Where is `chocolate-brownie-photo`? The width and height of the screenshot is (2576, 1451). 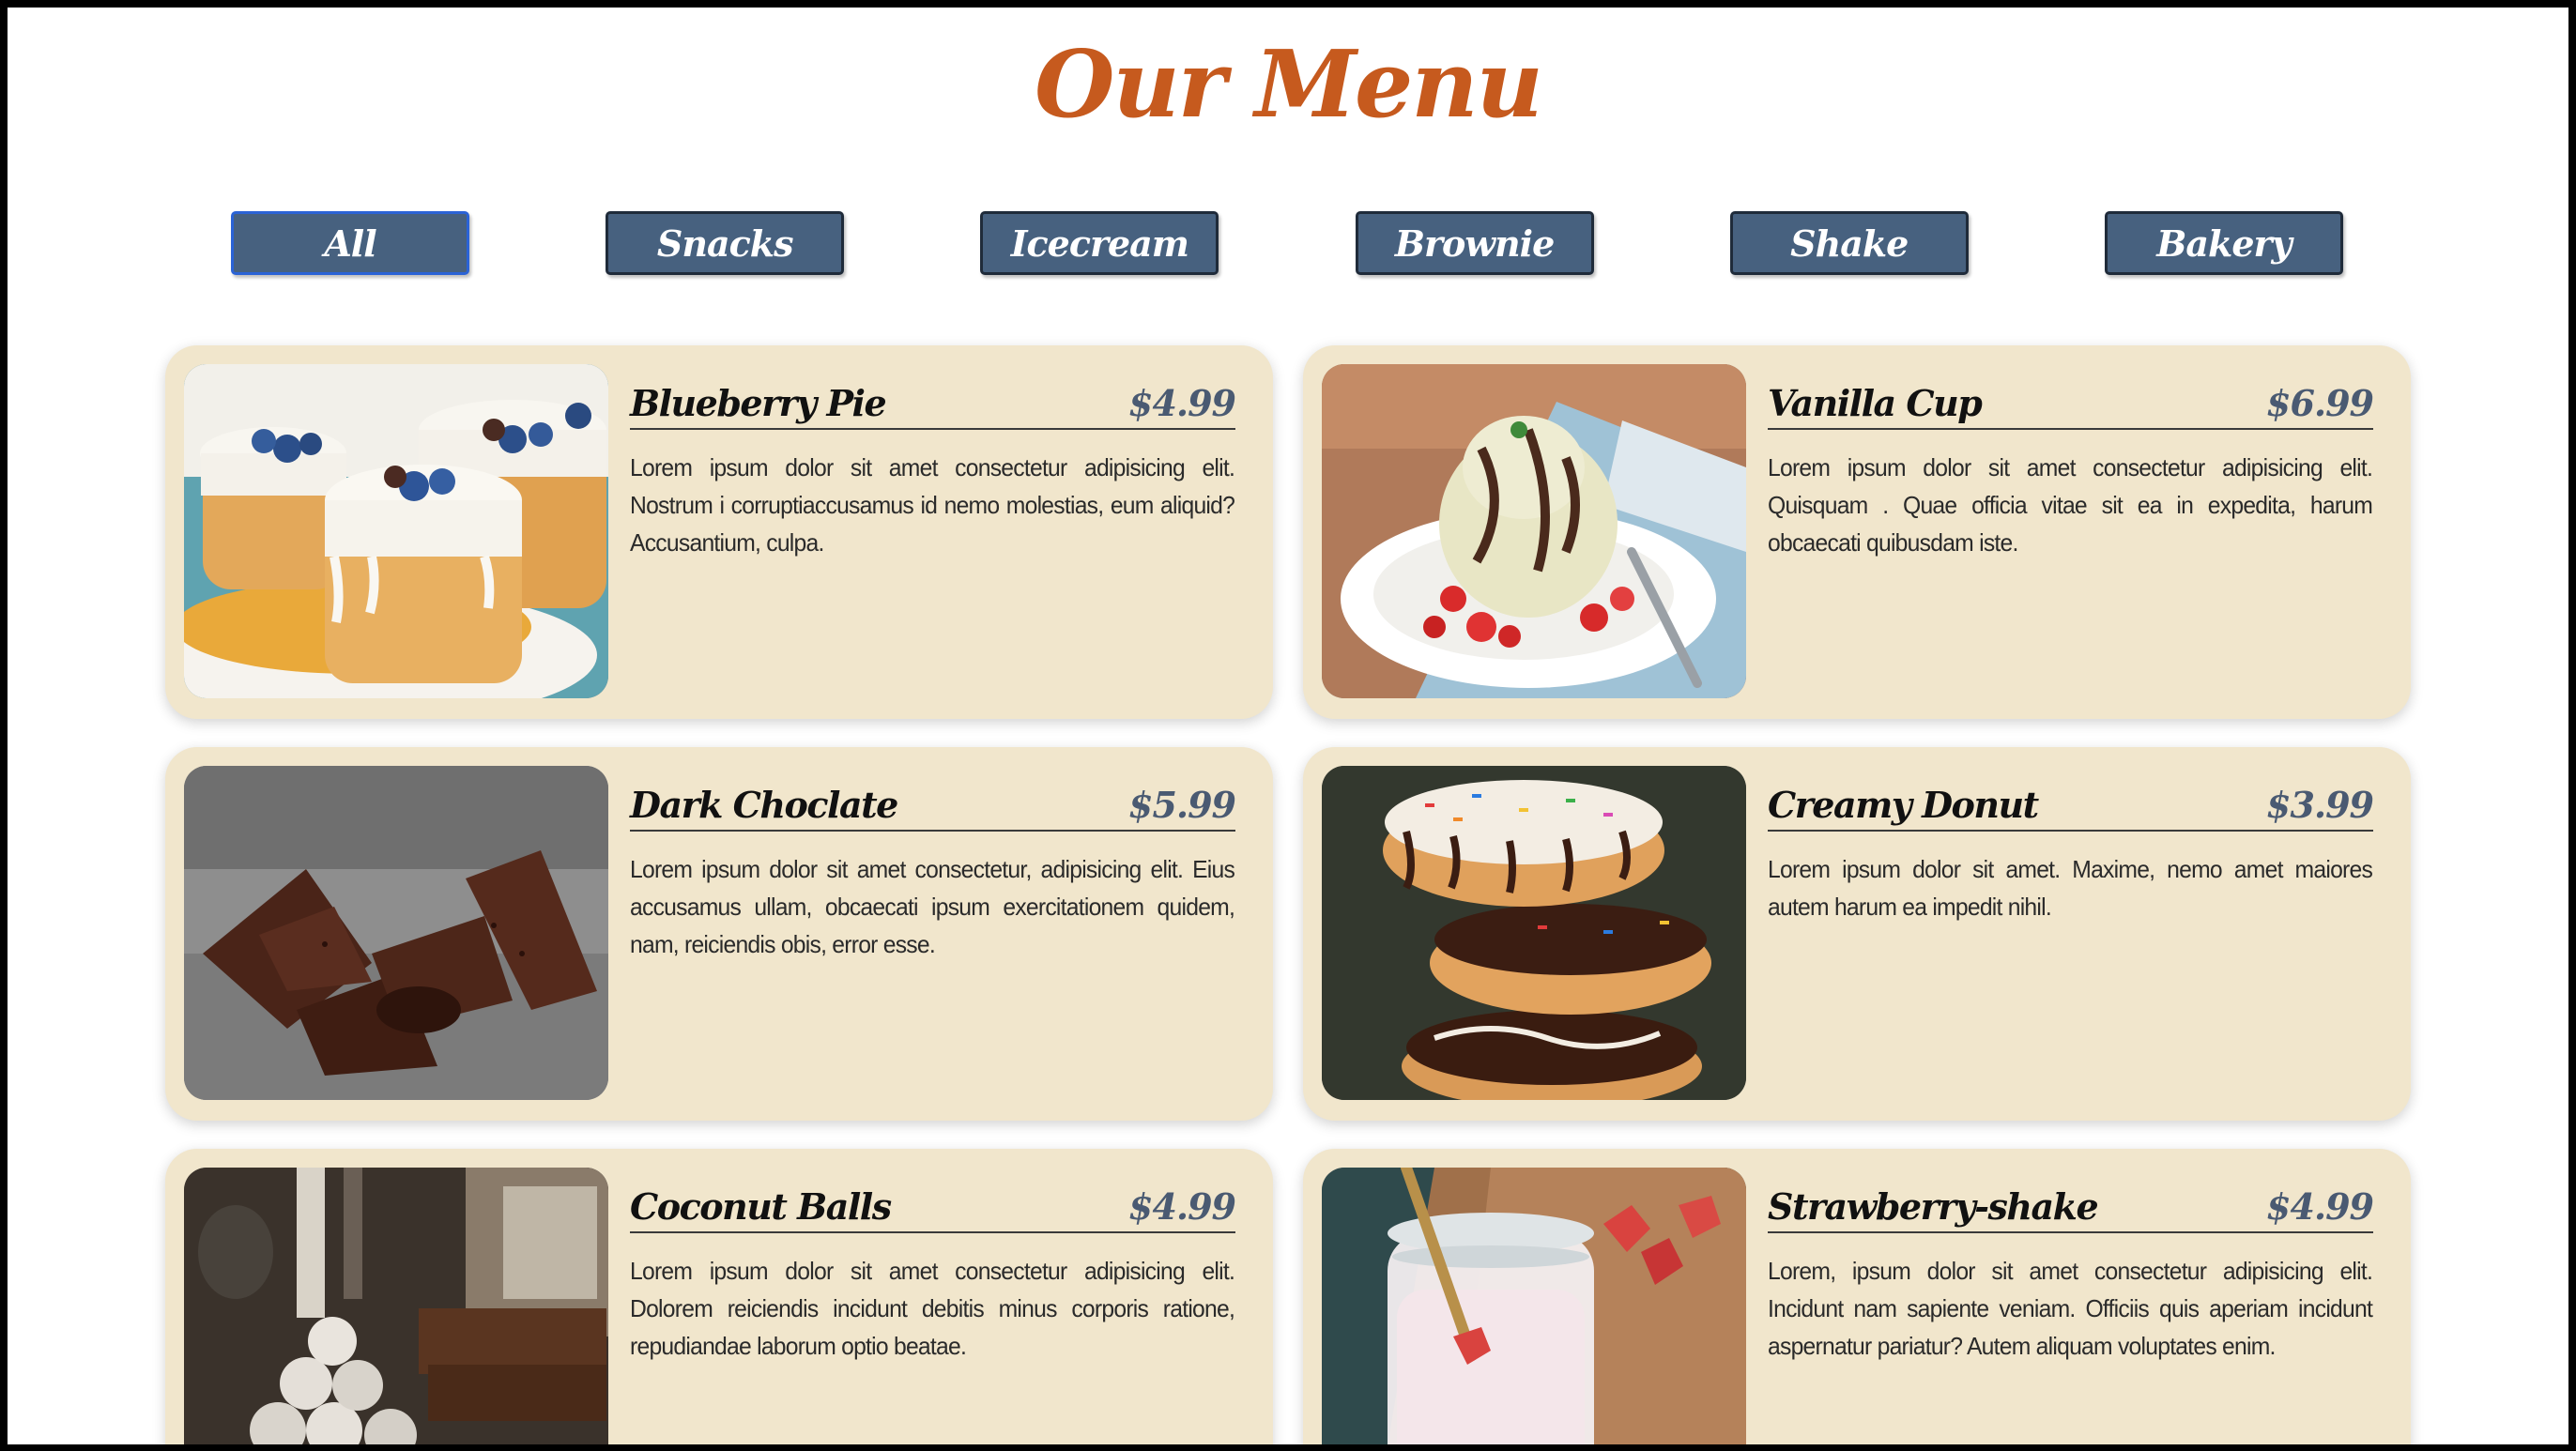 chocolate-brownie-photo is located at coordinates (396, 933).